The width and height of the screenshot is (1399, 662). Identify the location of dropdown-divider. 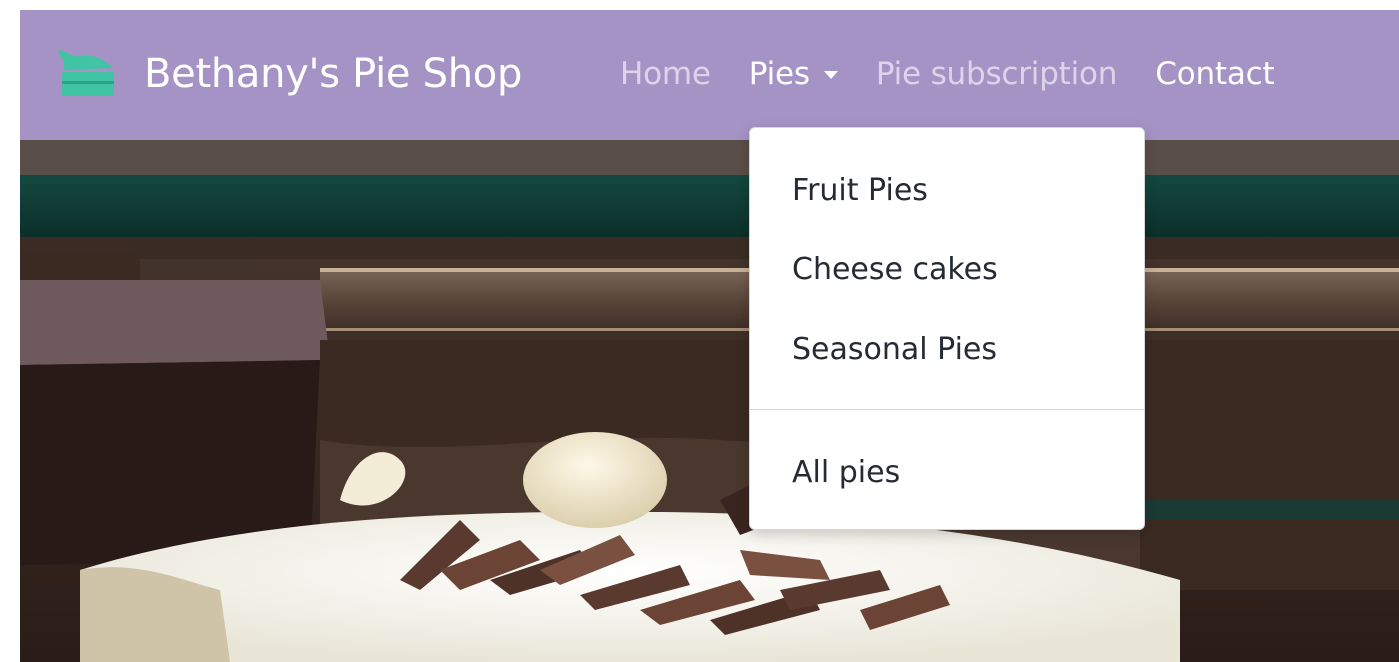
(947, 409).